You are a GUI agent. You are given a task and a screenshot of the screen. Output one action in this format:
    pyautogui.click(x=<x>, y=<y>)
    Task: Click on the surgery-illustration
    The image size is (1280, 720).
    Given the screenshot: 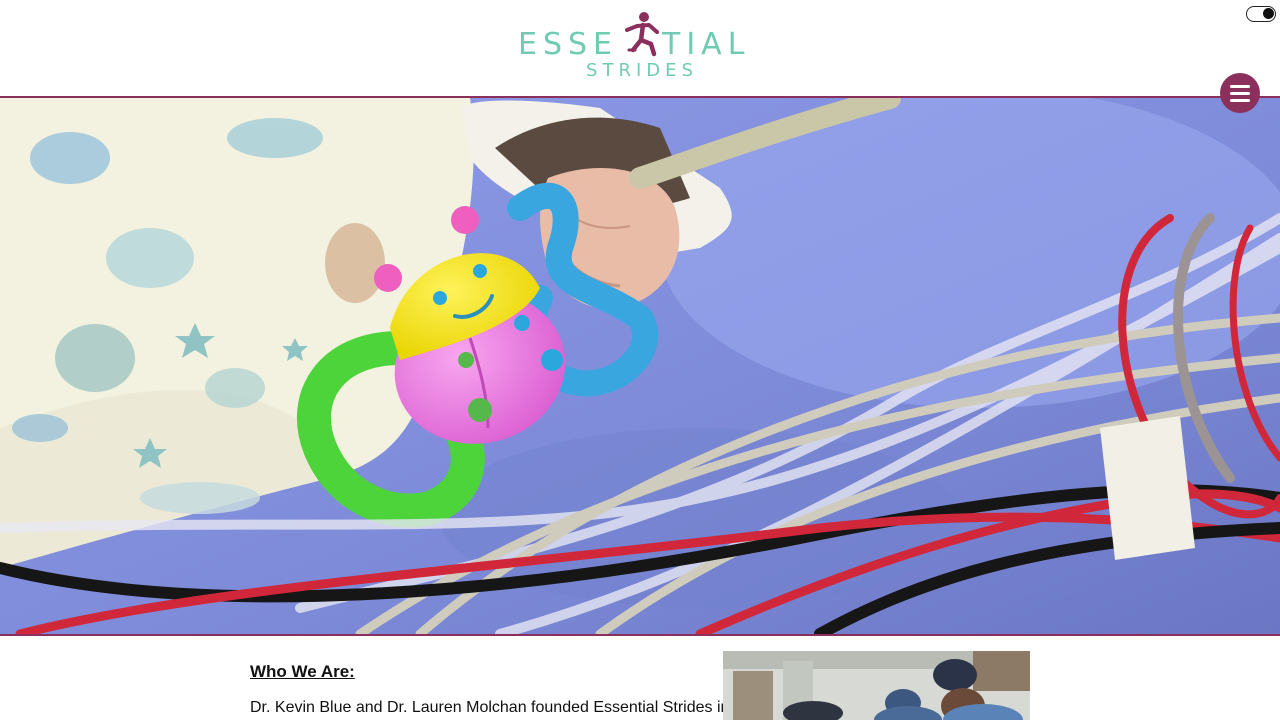 What is the action you would take?
    pyautogui.click(x=876, y=685)
    